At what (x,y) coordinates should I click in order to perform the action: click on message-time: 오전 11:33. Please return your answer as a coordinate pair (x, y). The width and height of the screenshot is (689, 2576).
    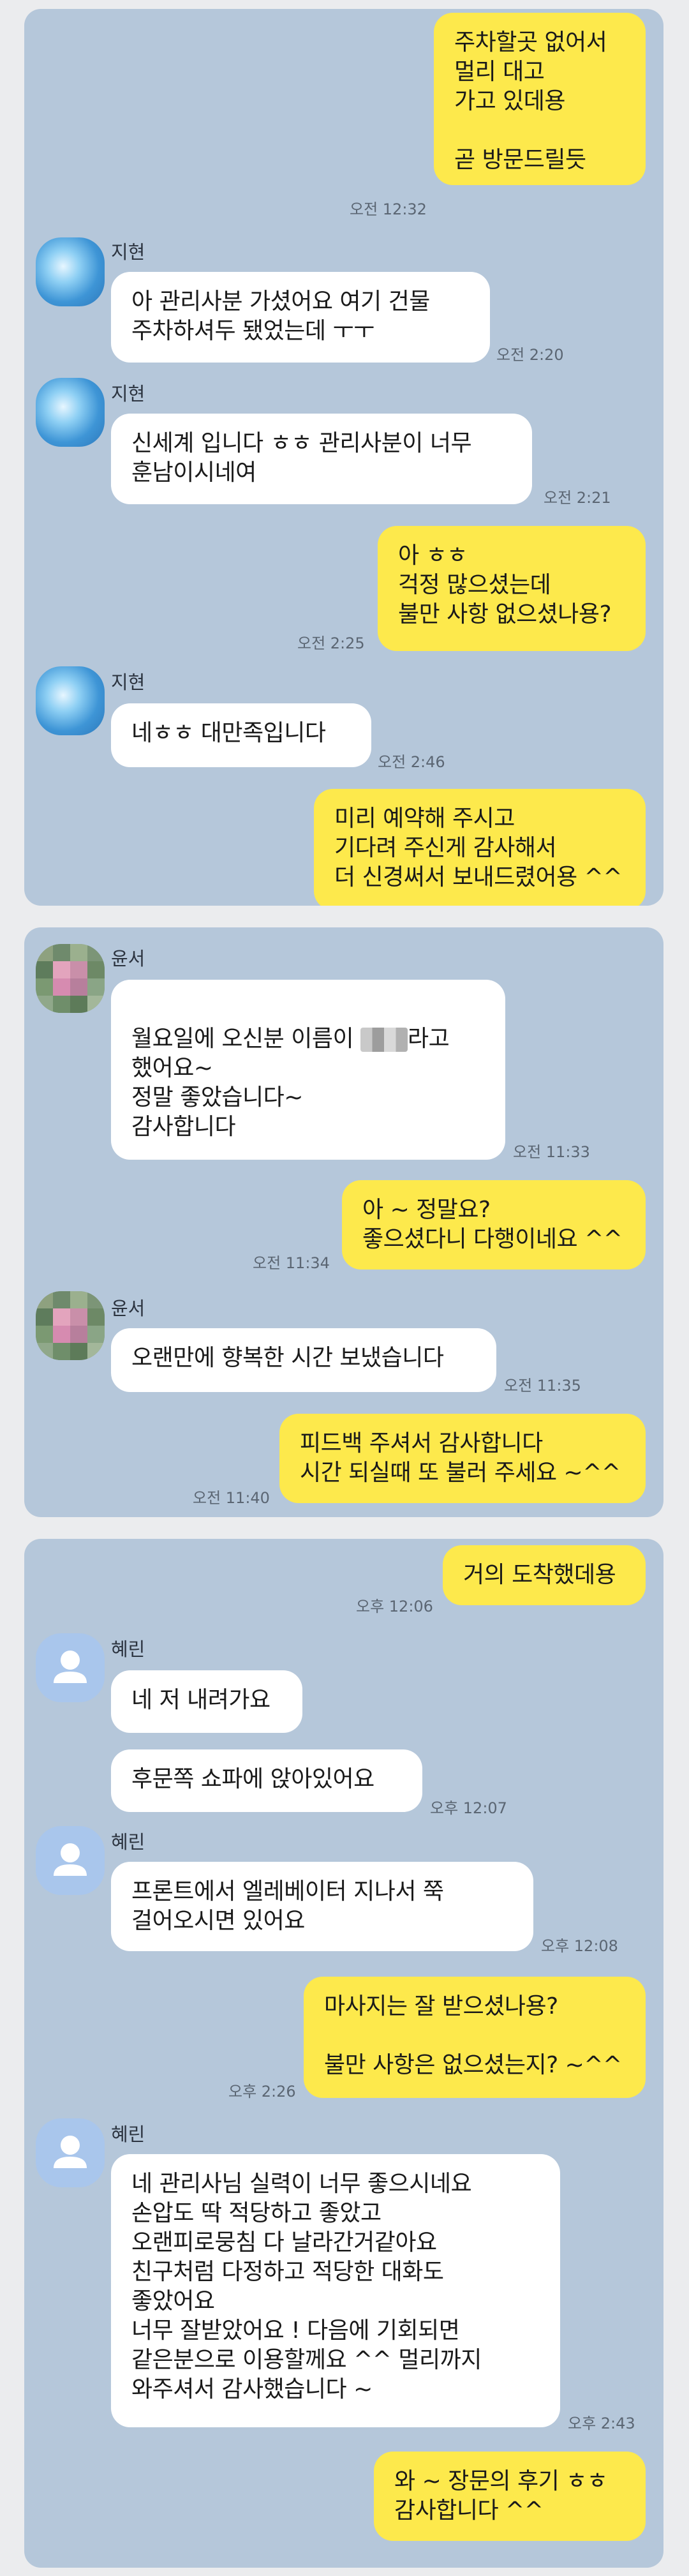
    Looking at the image, I should click on (551, 1152).